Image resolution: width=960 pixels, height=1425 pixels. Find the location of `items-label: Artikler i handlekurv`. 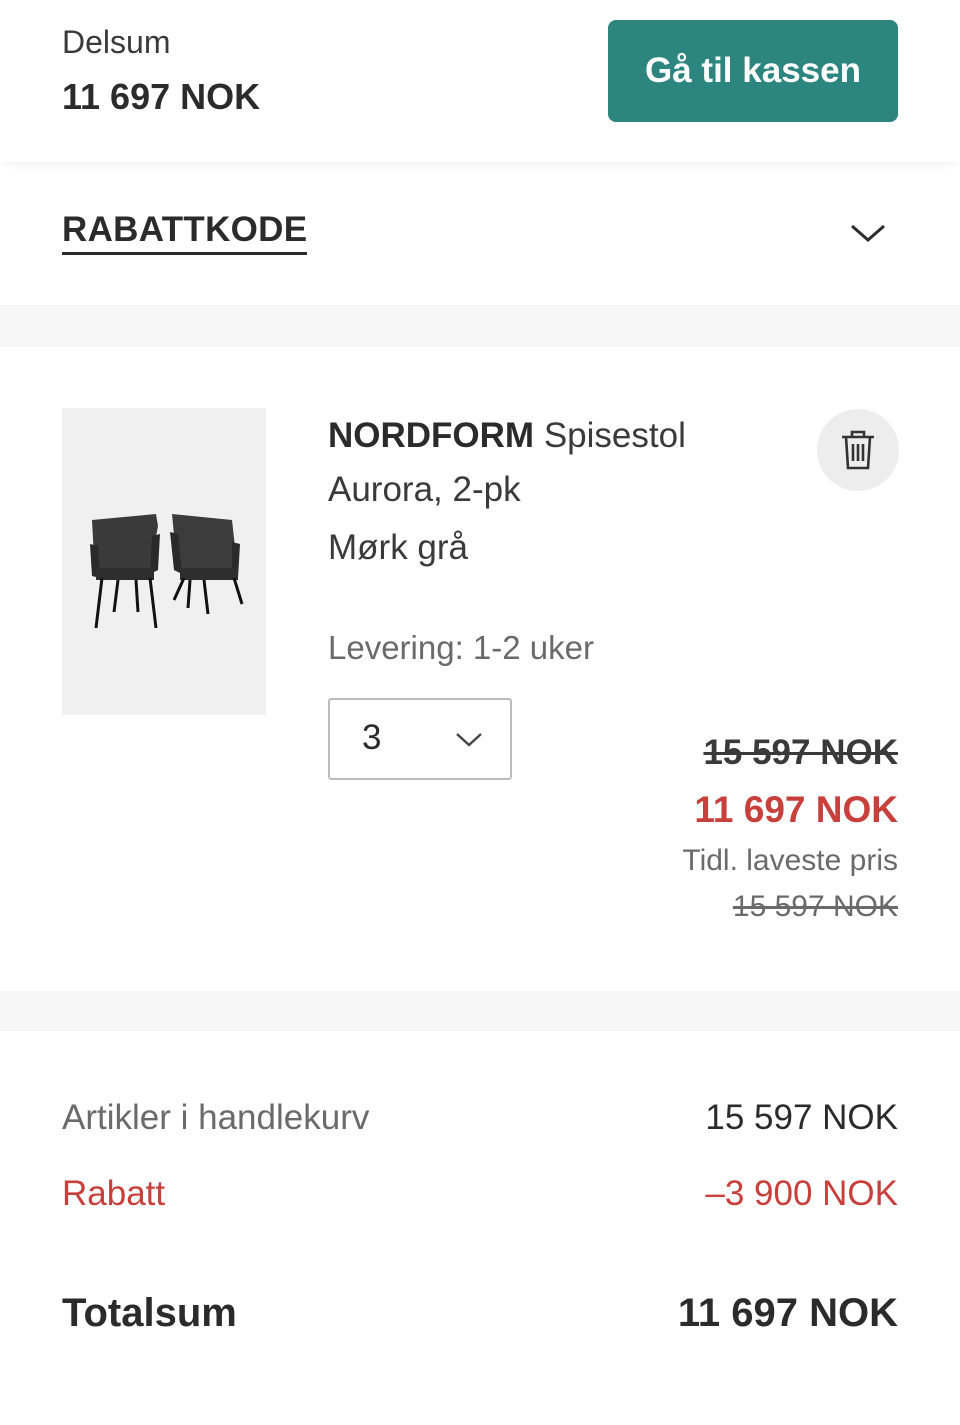

items-label: Artikler i handlekurv is located at coordinates (216, 1117).